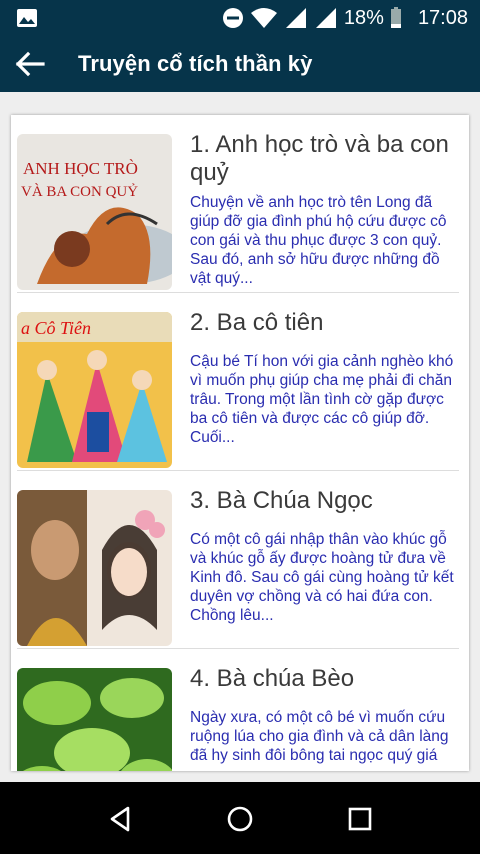  What do you see at coordinates (233, 18) in the screenshot?
I see `dnd-icon` at bounding box center [233, 18].